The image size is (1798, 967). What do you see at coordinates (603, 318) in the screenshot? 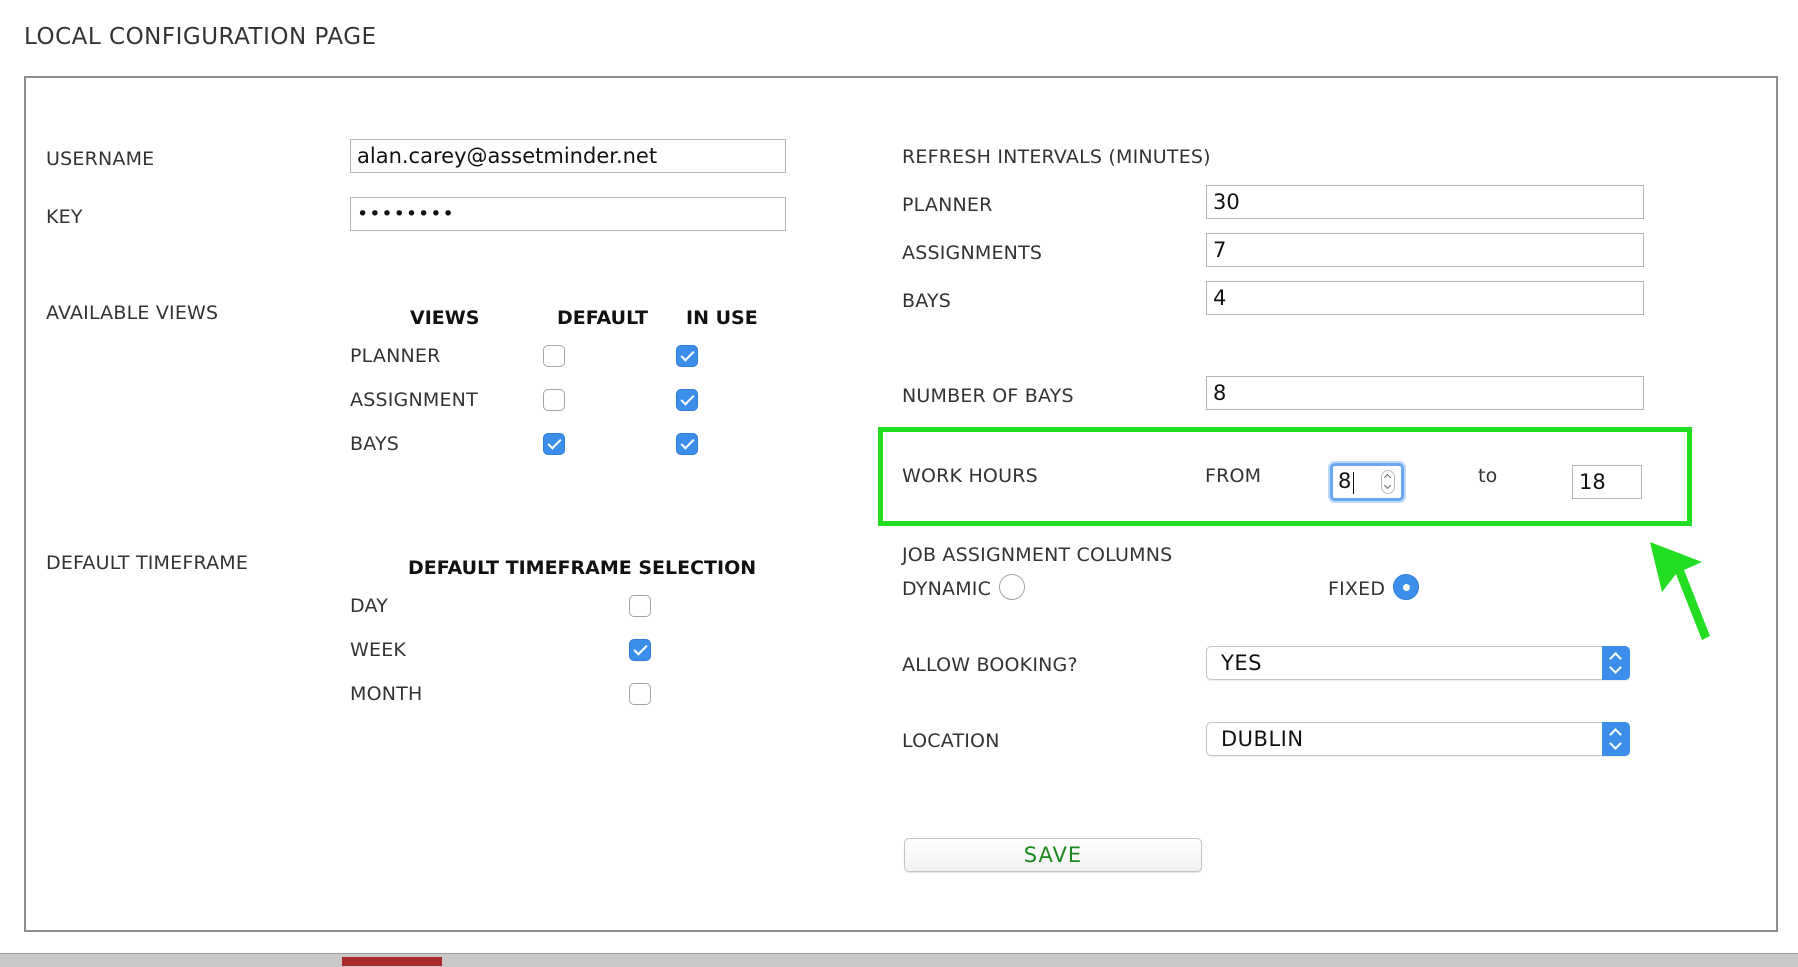
I see `default-header: DEFAULT` at bounding box center [603, 318].